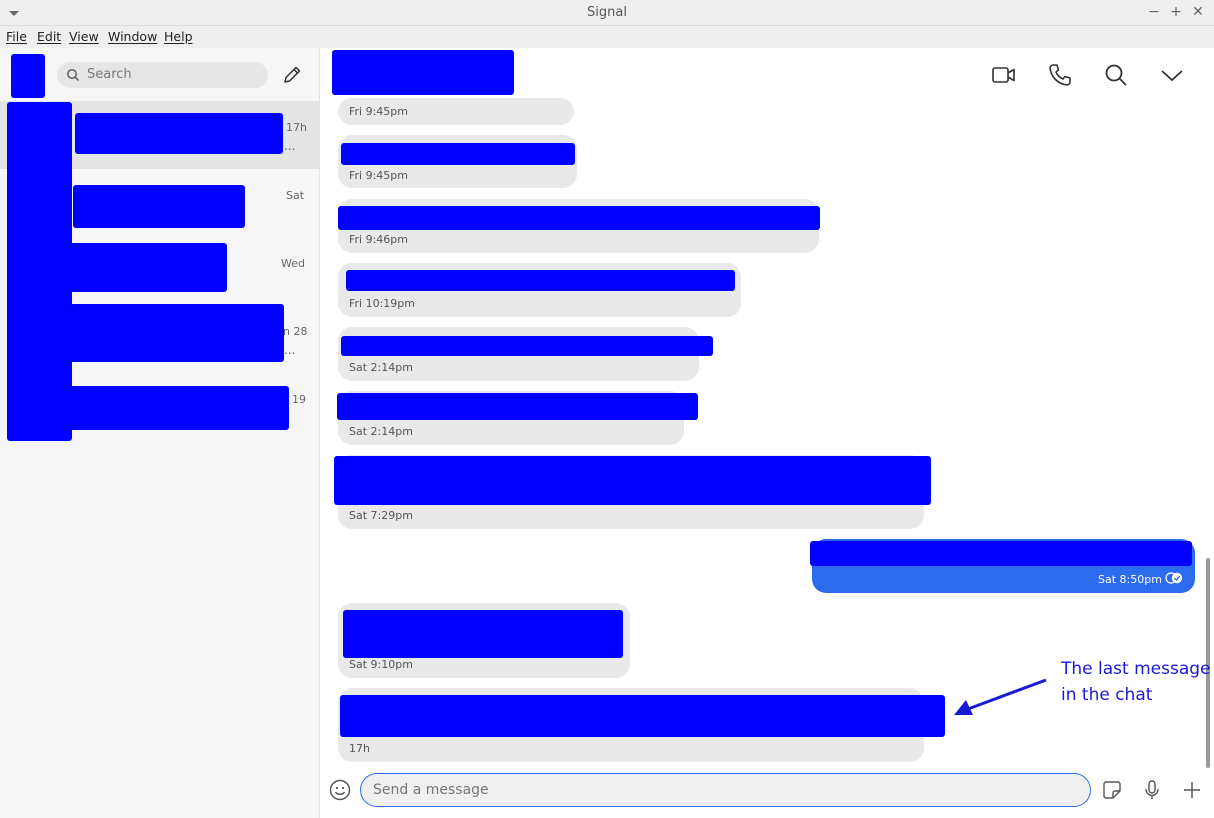  What do you see at coordinates (1130, 579) in the screenshot?
I see `message-time: Sat 8:50pm` at bounding box center [1130, 579].